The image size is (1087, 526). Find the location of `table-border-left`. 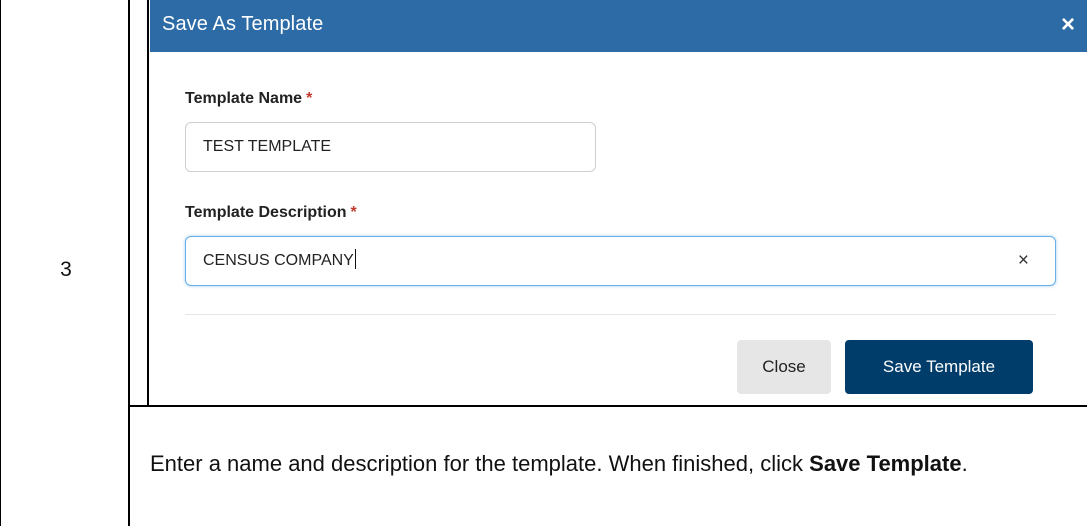

table-border-left is located at coordinates (0, 263).